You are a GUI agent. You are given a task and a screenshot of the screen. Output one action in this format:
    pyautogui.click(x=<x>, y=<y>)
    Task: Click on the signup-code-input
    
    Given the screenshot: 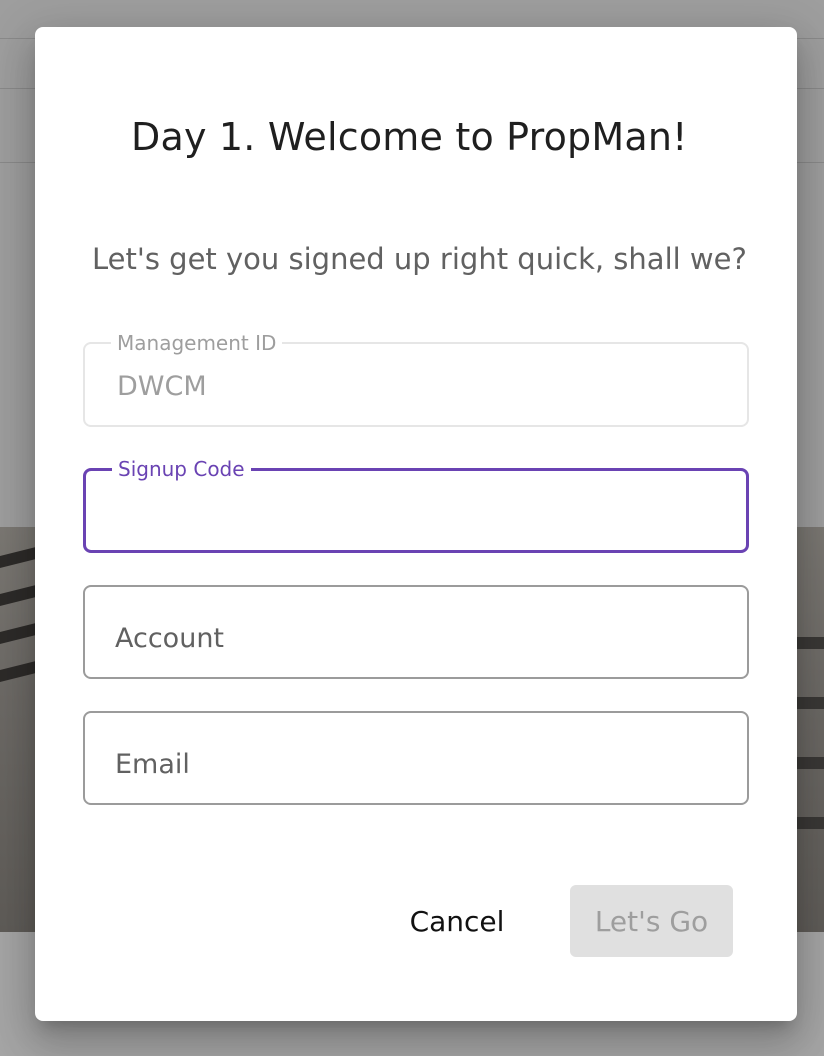 What is the action you would take?
    pyautogui.click(x=422, y=512)
    